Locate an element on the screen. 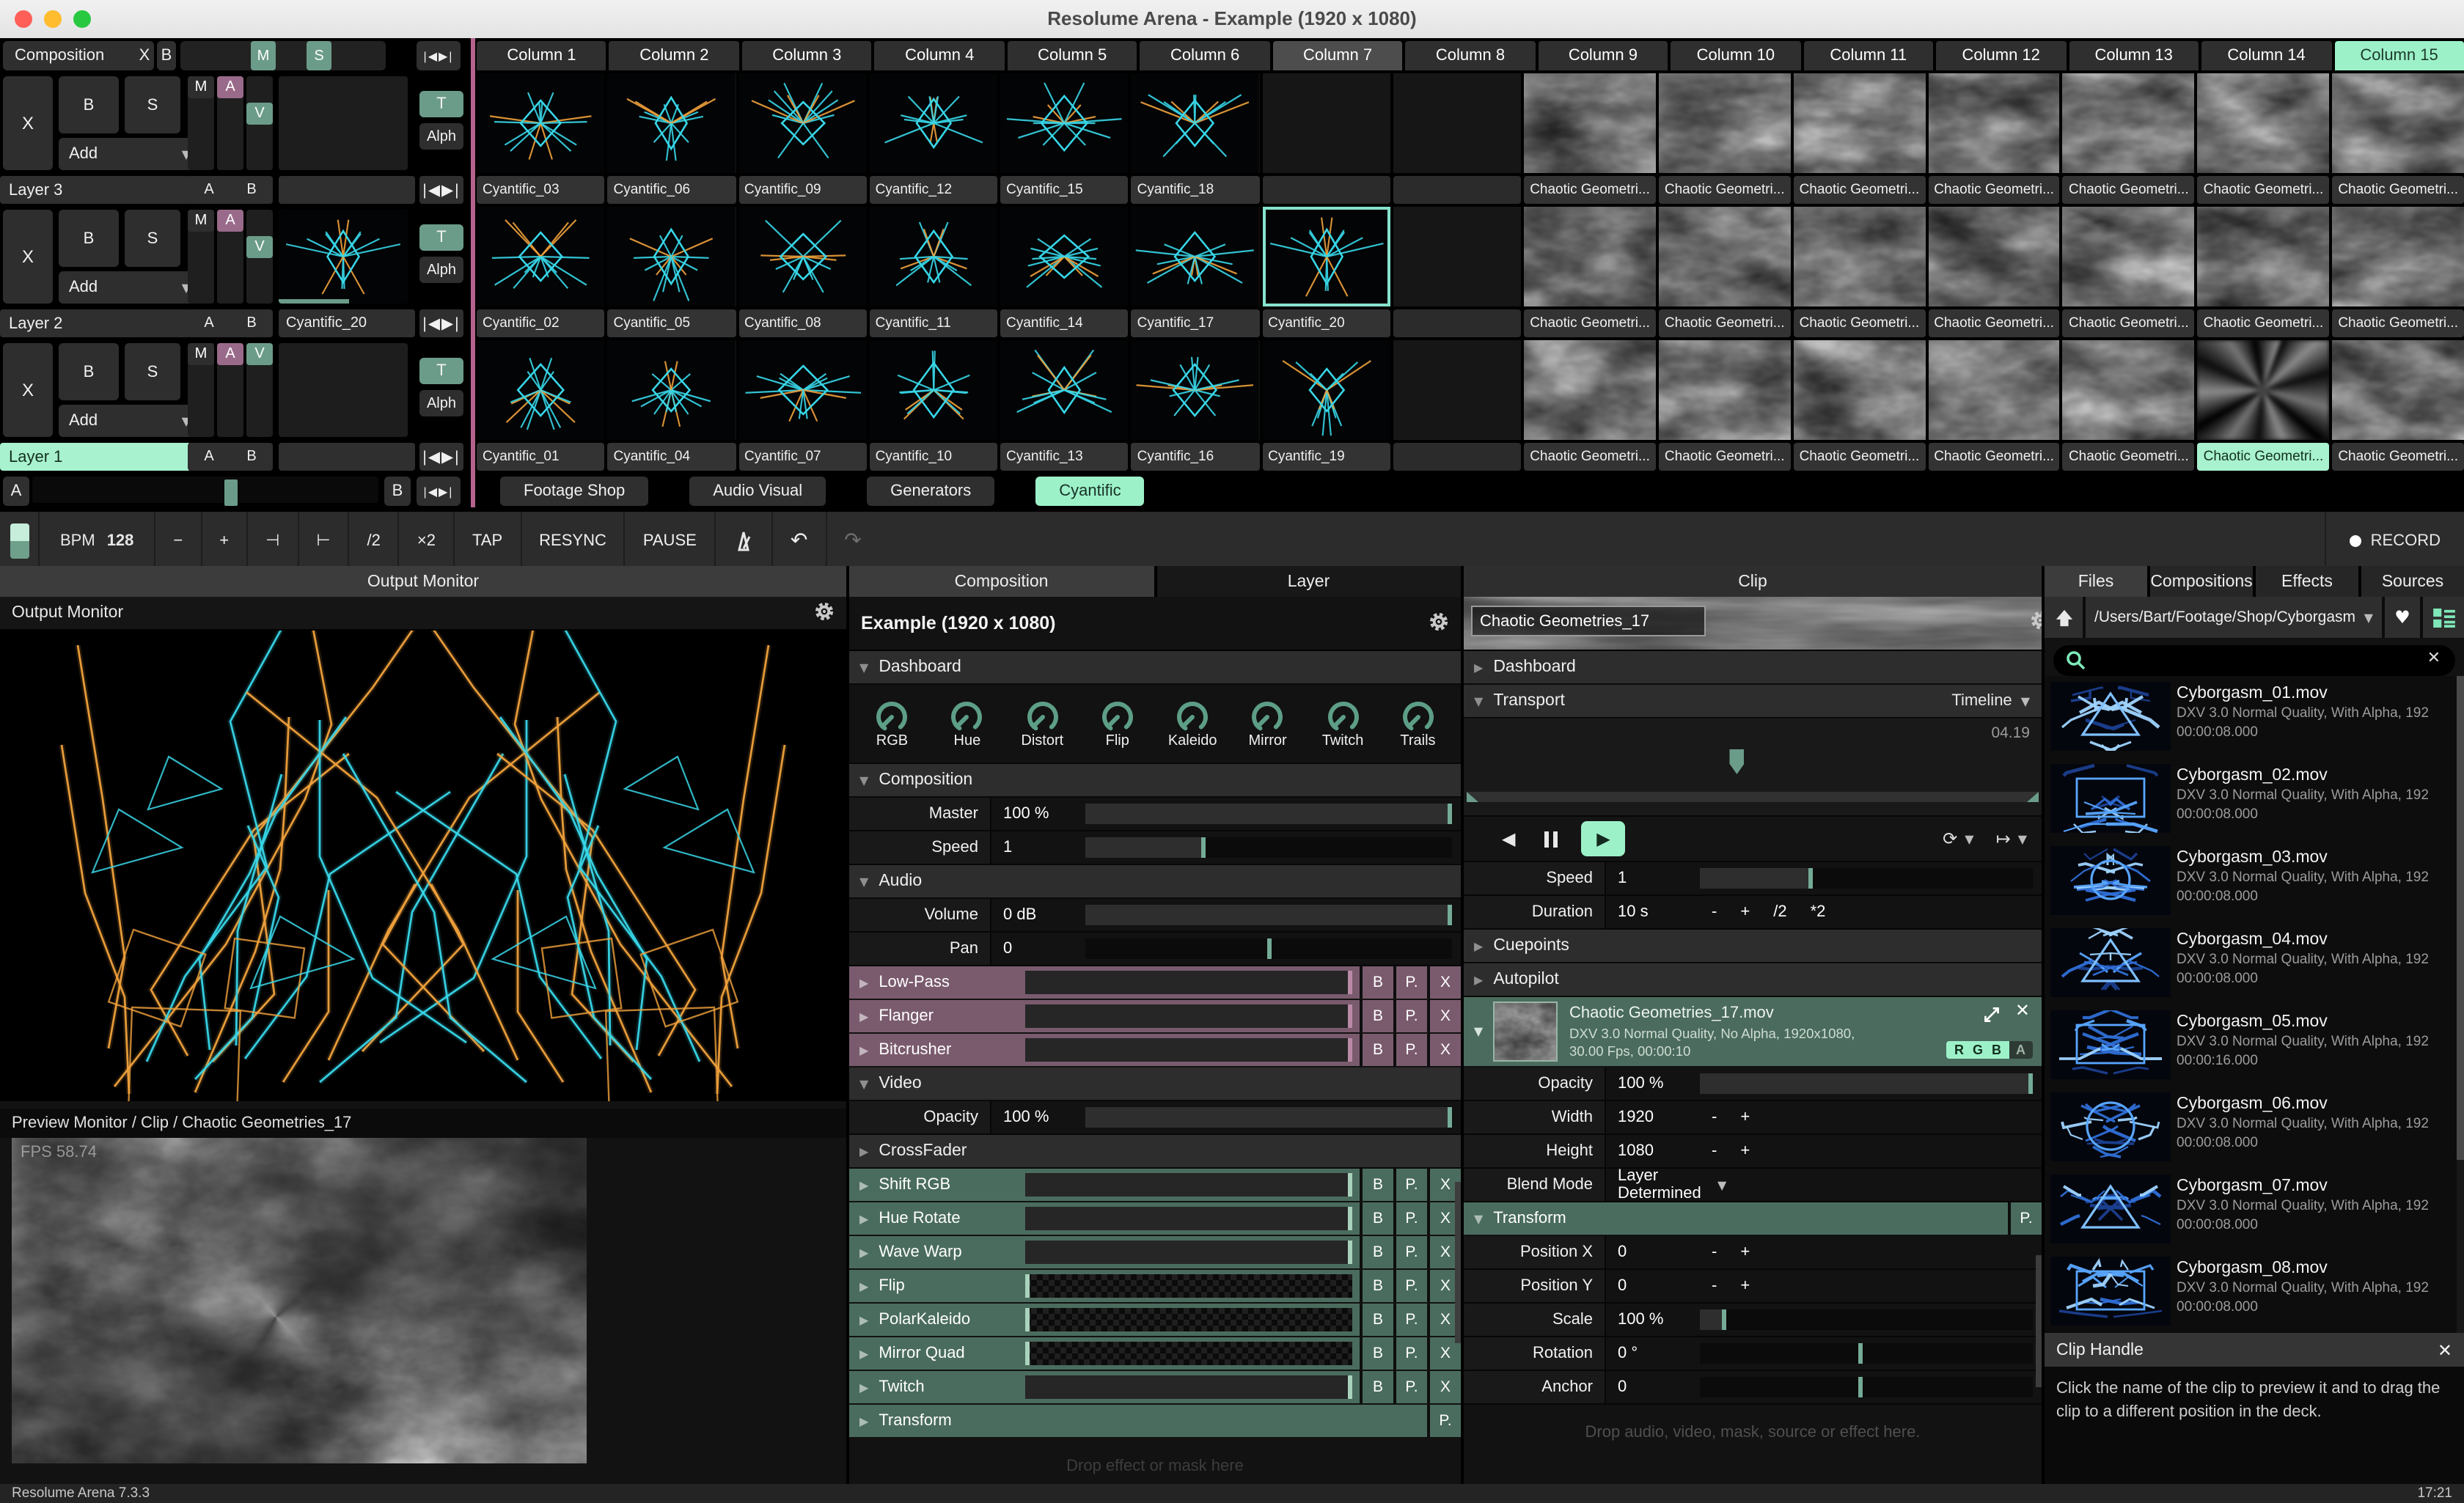  stepper-button: *2 is located at coordinates (1818, 912).